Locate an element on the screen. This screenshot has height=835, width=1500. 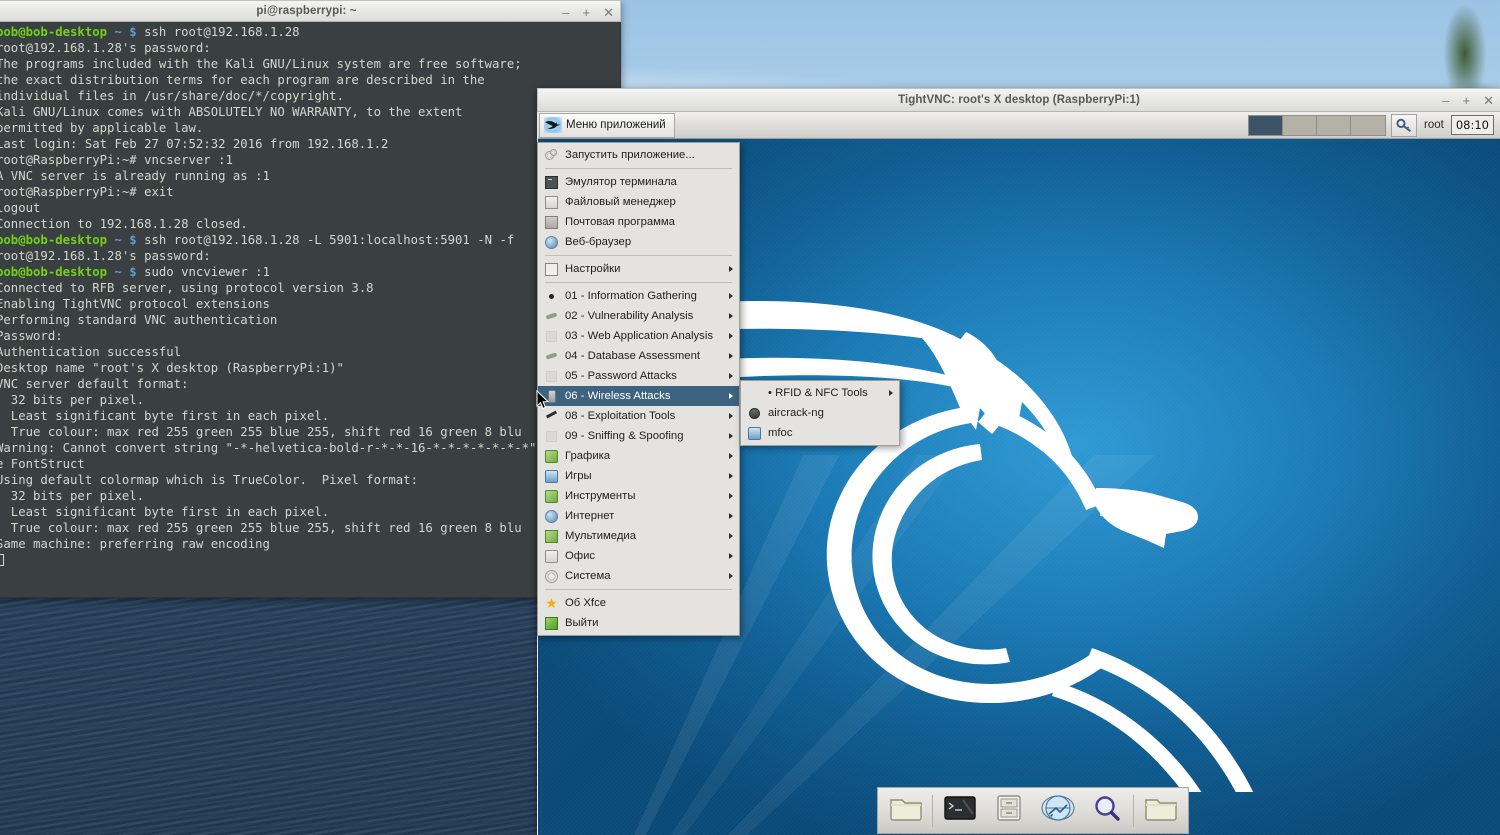
terminal-line: logout is located at coordinates (20, 208).